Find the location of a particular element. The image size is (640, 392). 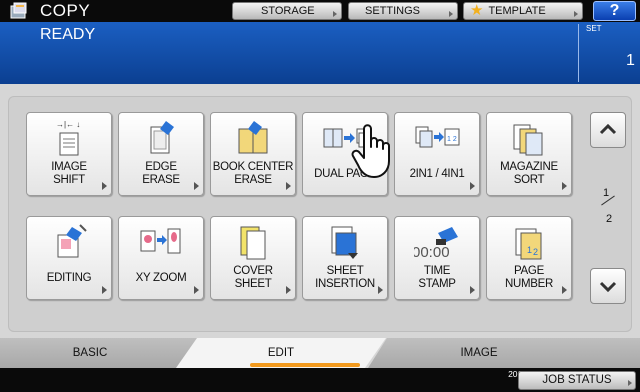

magazine-sort-label: MAGAZINE SORT is located at coordinates (529, 173).